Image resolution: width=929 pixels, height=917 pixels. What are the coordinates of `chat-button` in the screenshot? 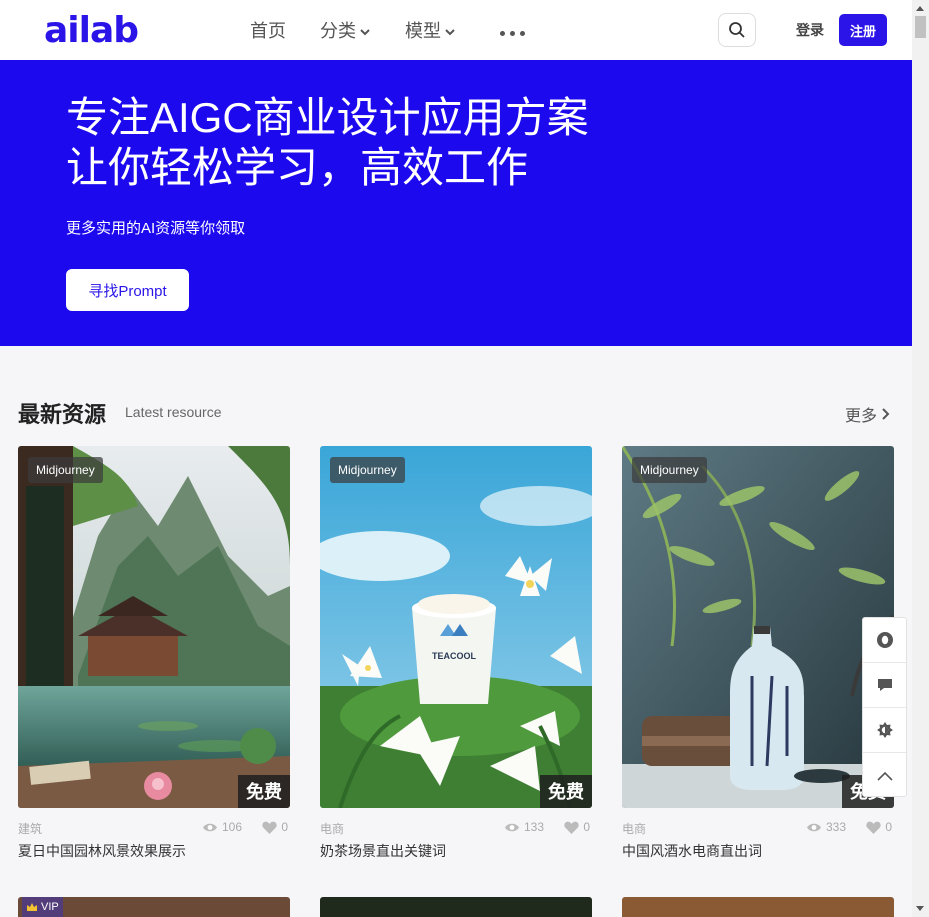 It's located at (884, 685).